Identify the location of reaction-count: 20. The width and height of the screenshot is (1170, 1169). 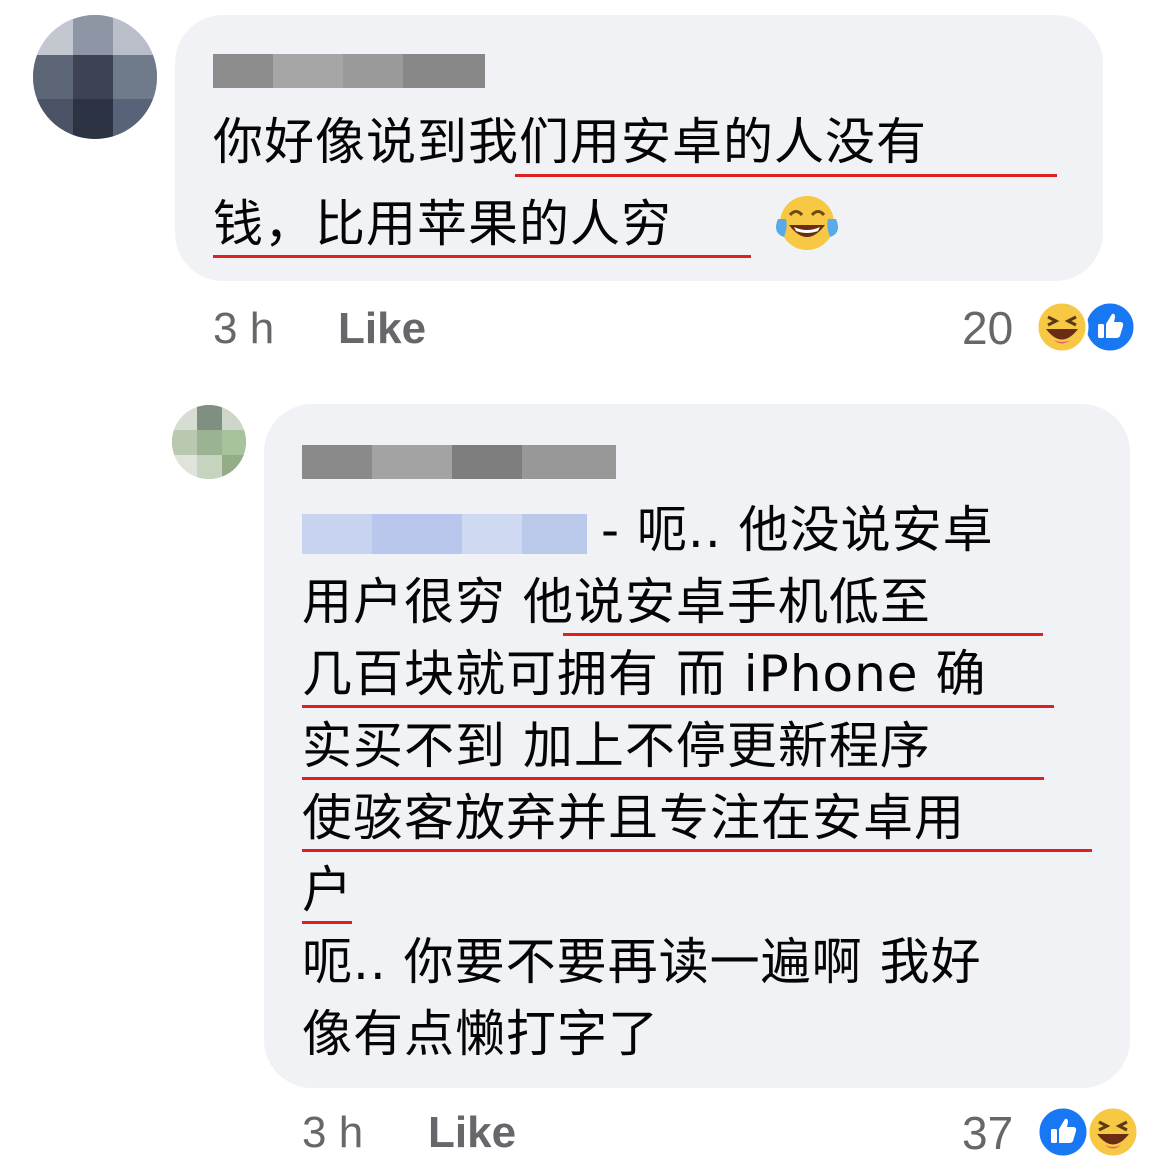
(987, 328).